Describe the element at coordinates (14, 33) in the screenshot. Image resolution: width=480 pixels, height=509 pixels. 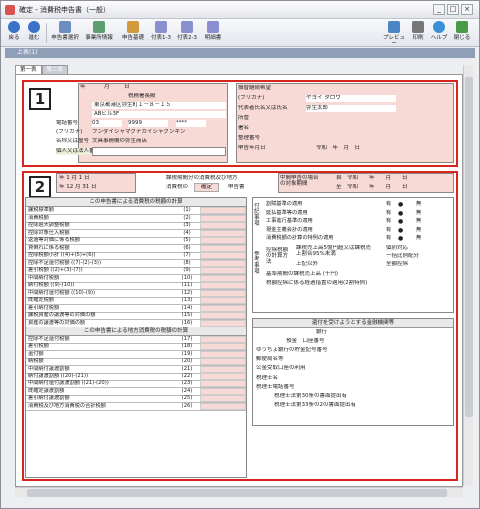
I see `back-button: 戻る` at that location.